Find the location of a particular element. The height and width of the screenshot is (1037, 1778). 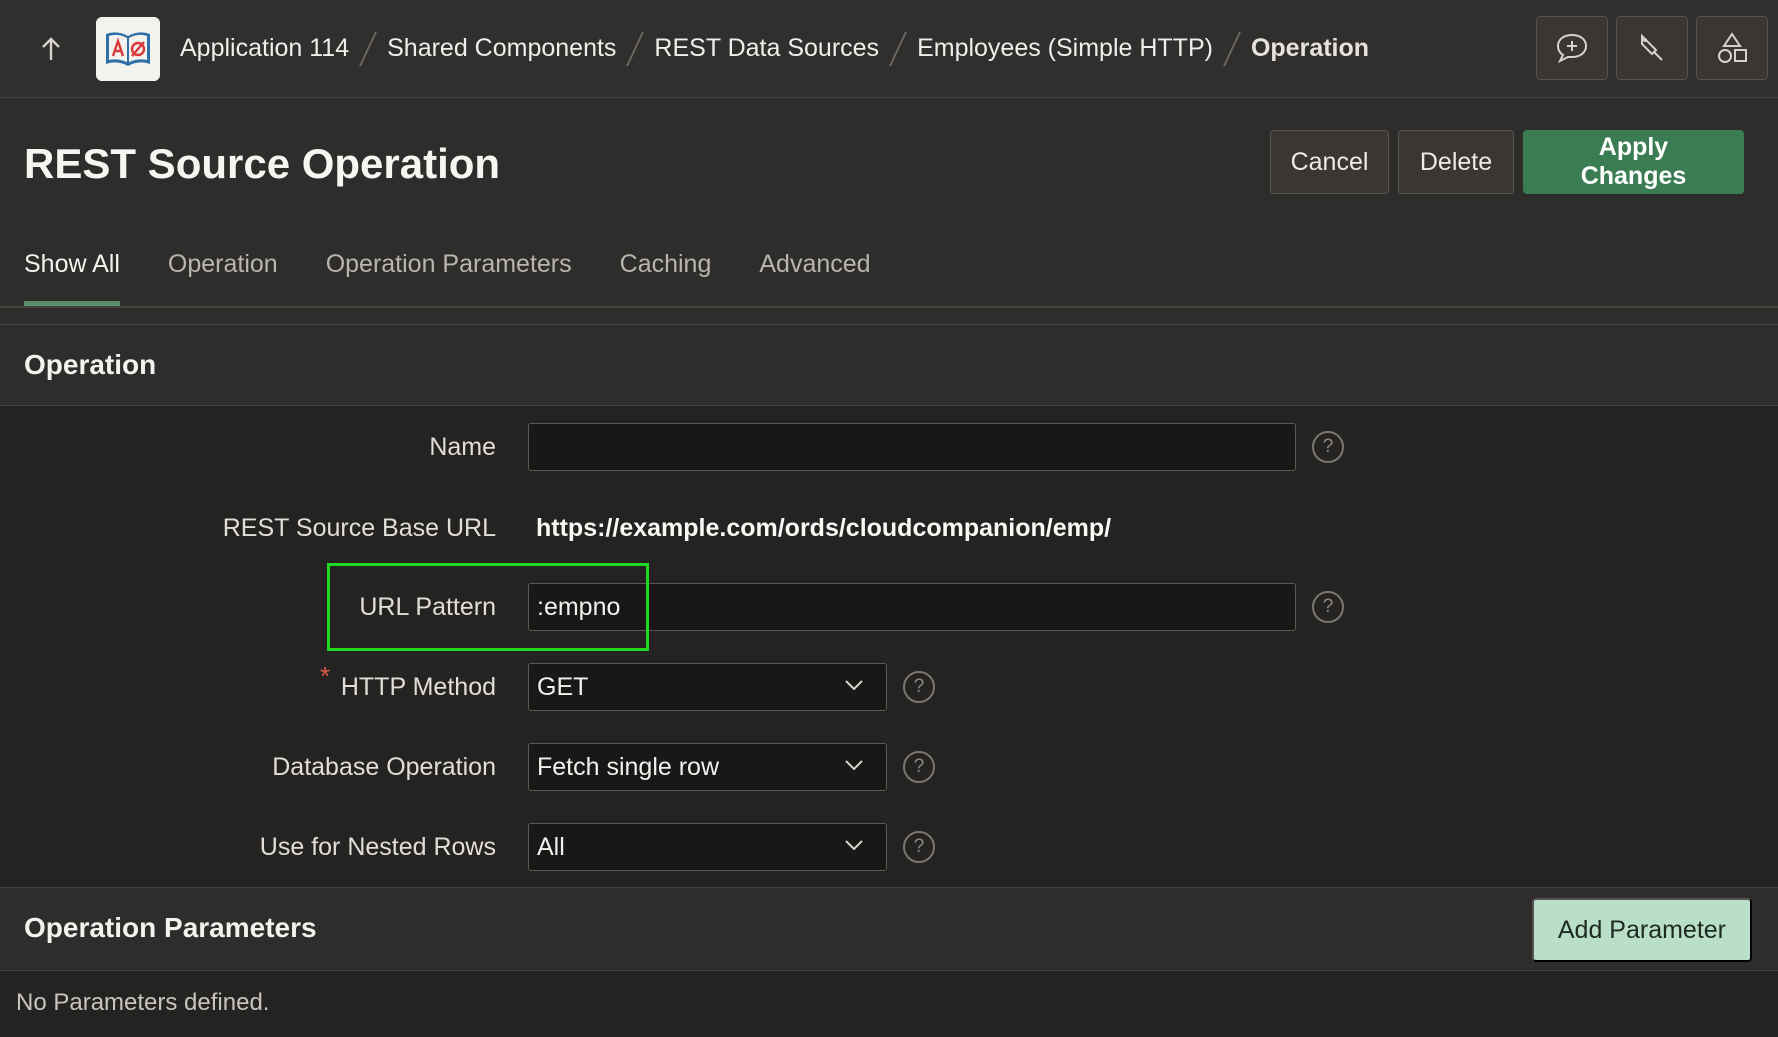

database-operation-select: Fetch single row is located at coordinates (707, 767).